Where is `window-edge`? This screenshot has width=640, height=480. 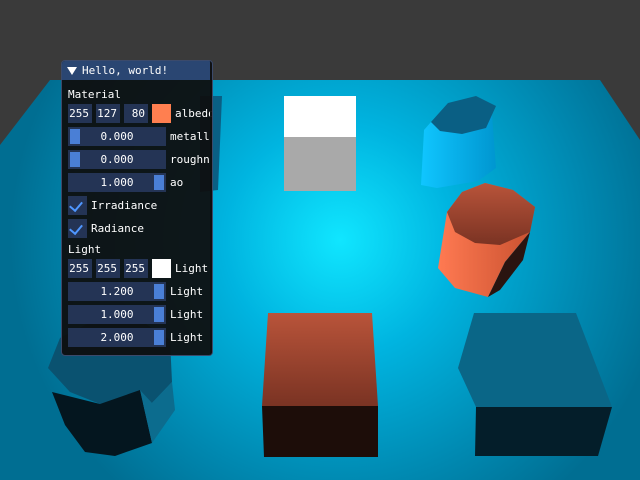
window-edge is located at coordinates (211, 208).